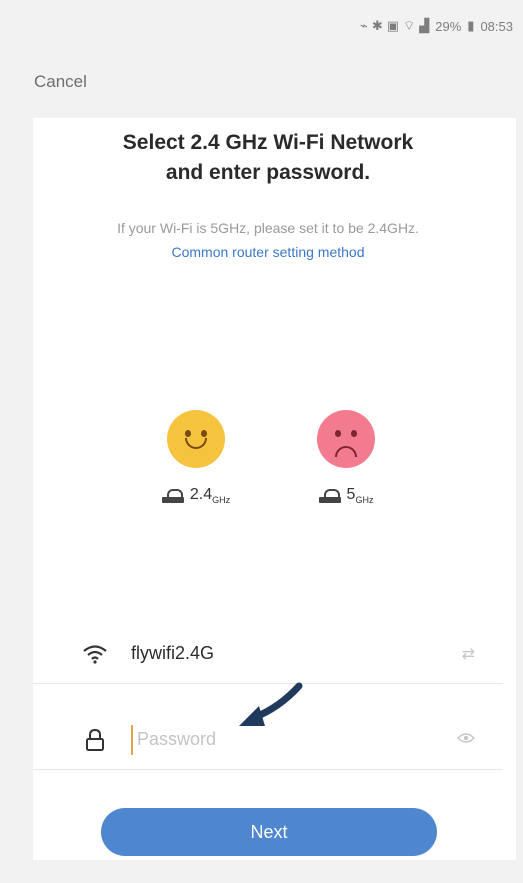 The height and width of the screenshot is (883, 523). What do you see at coordinates (268, 172) in the screenshot?
I see `title-line-2: and enter password.` at bounding box center [268, 172].